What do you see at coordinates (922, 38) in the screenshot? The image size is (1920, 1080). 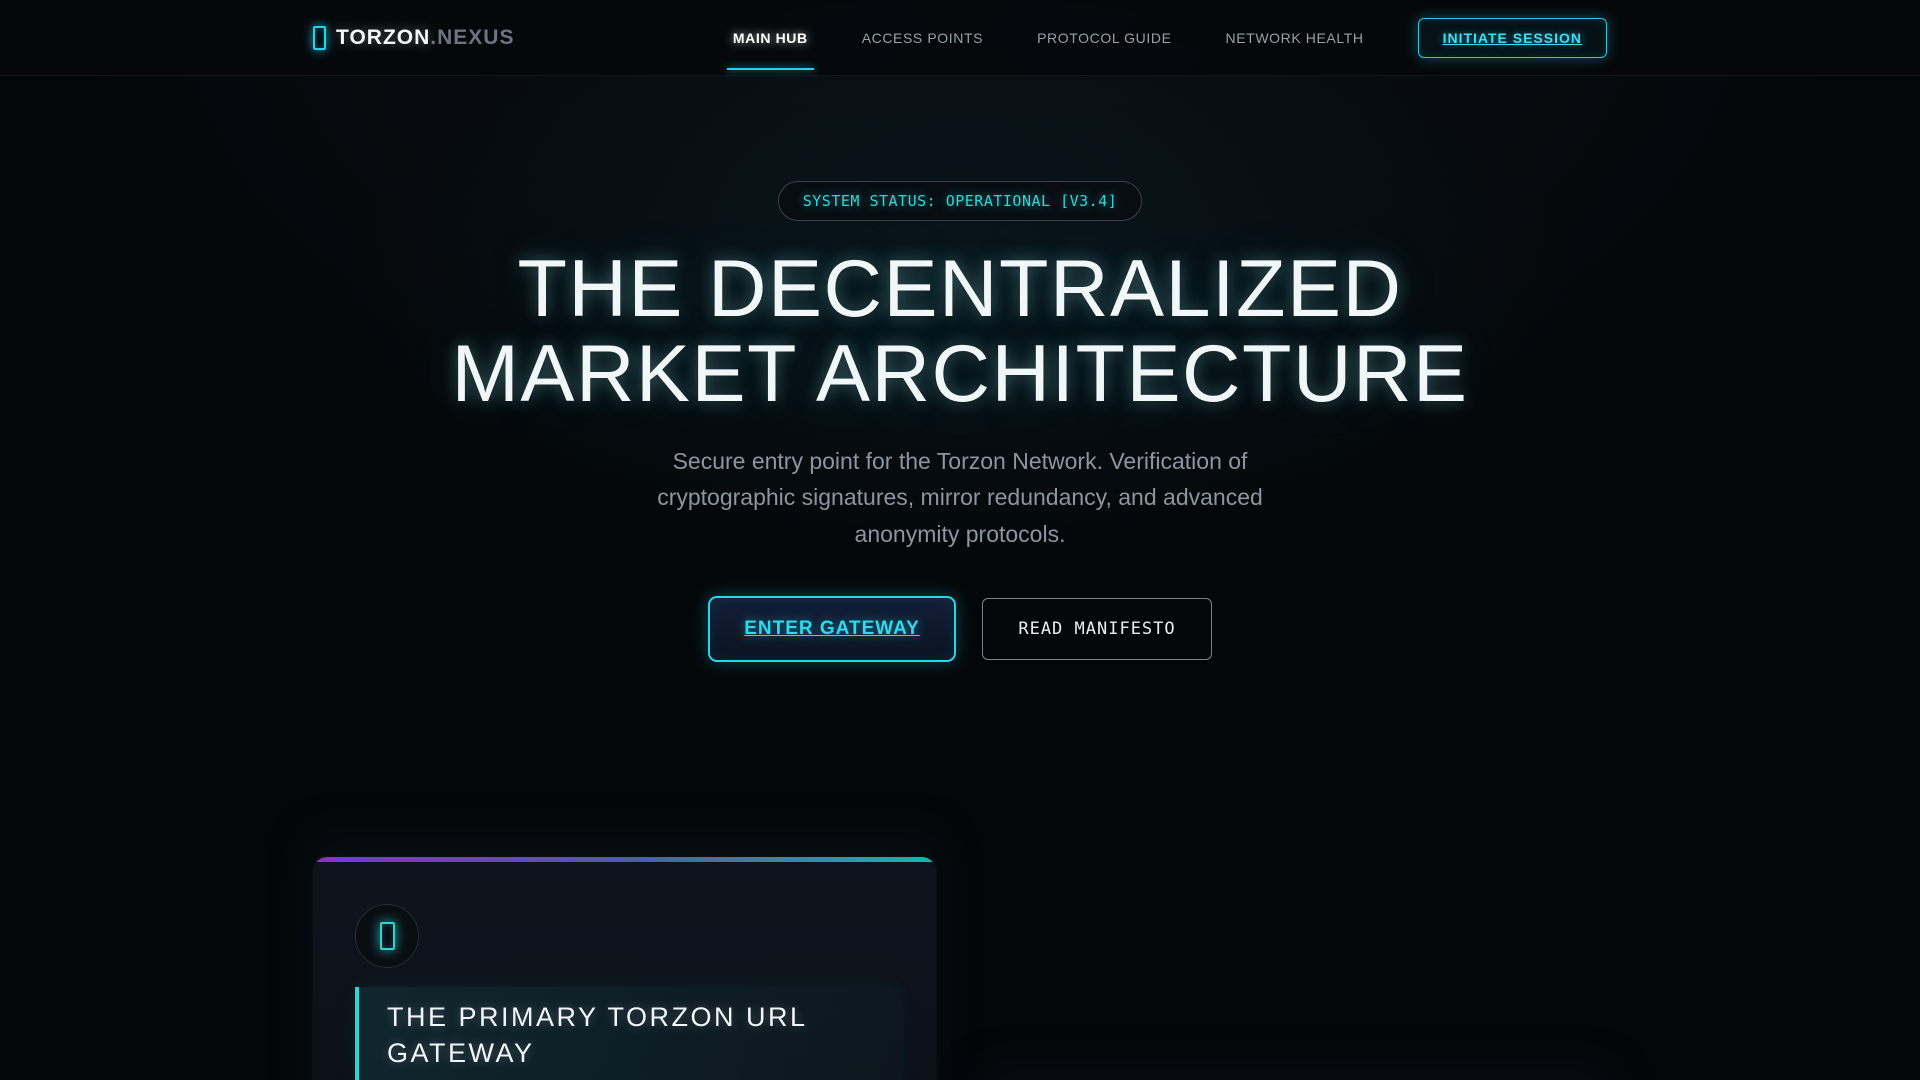 I see `nav-link-access-points: ACCESS POINTS` at bounding box center [922, 38].